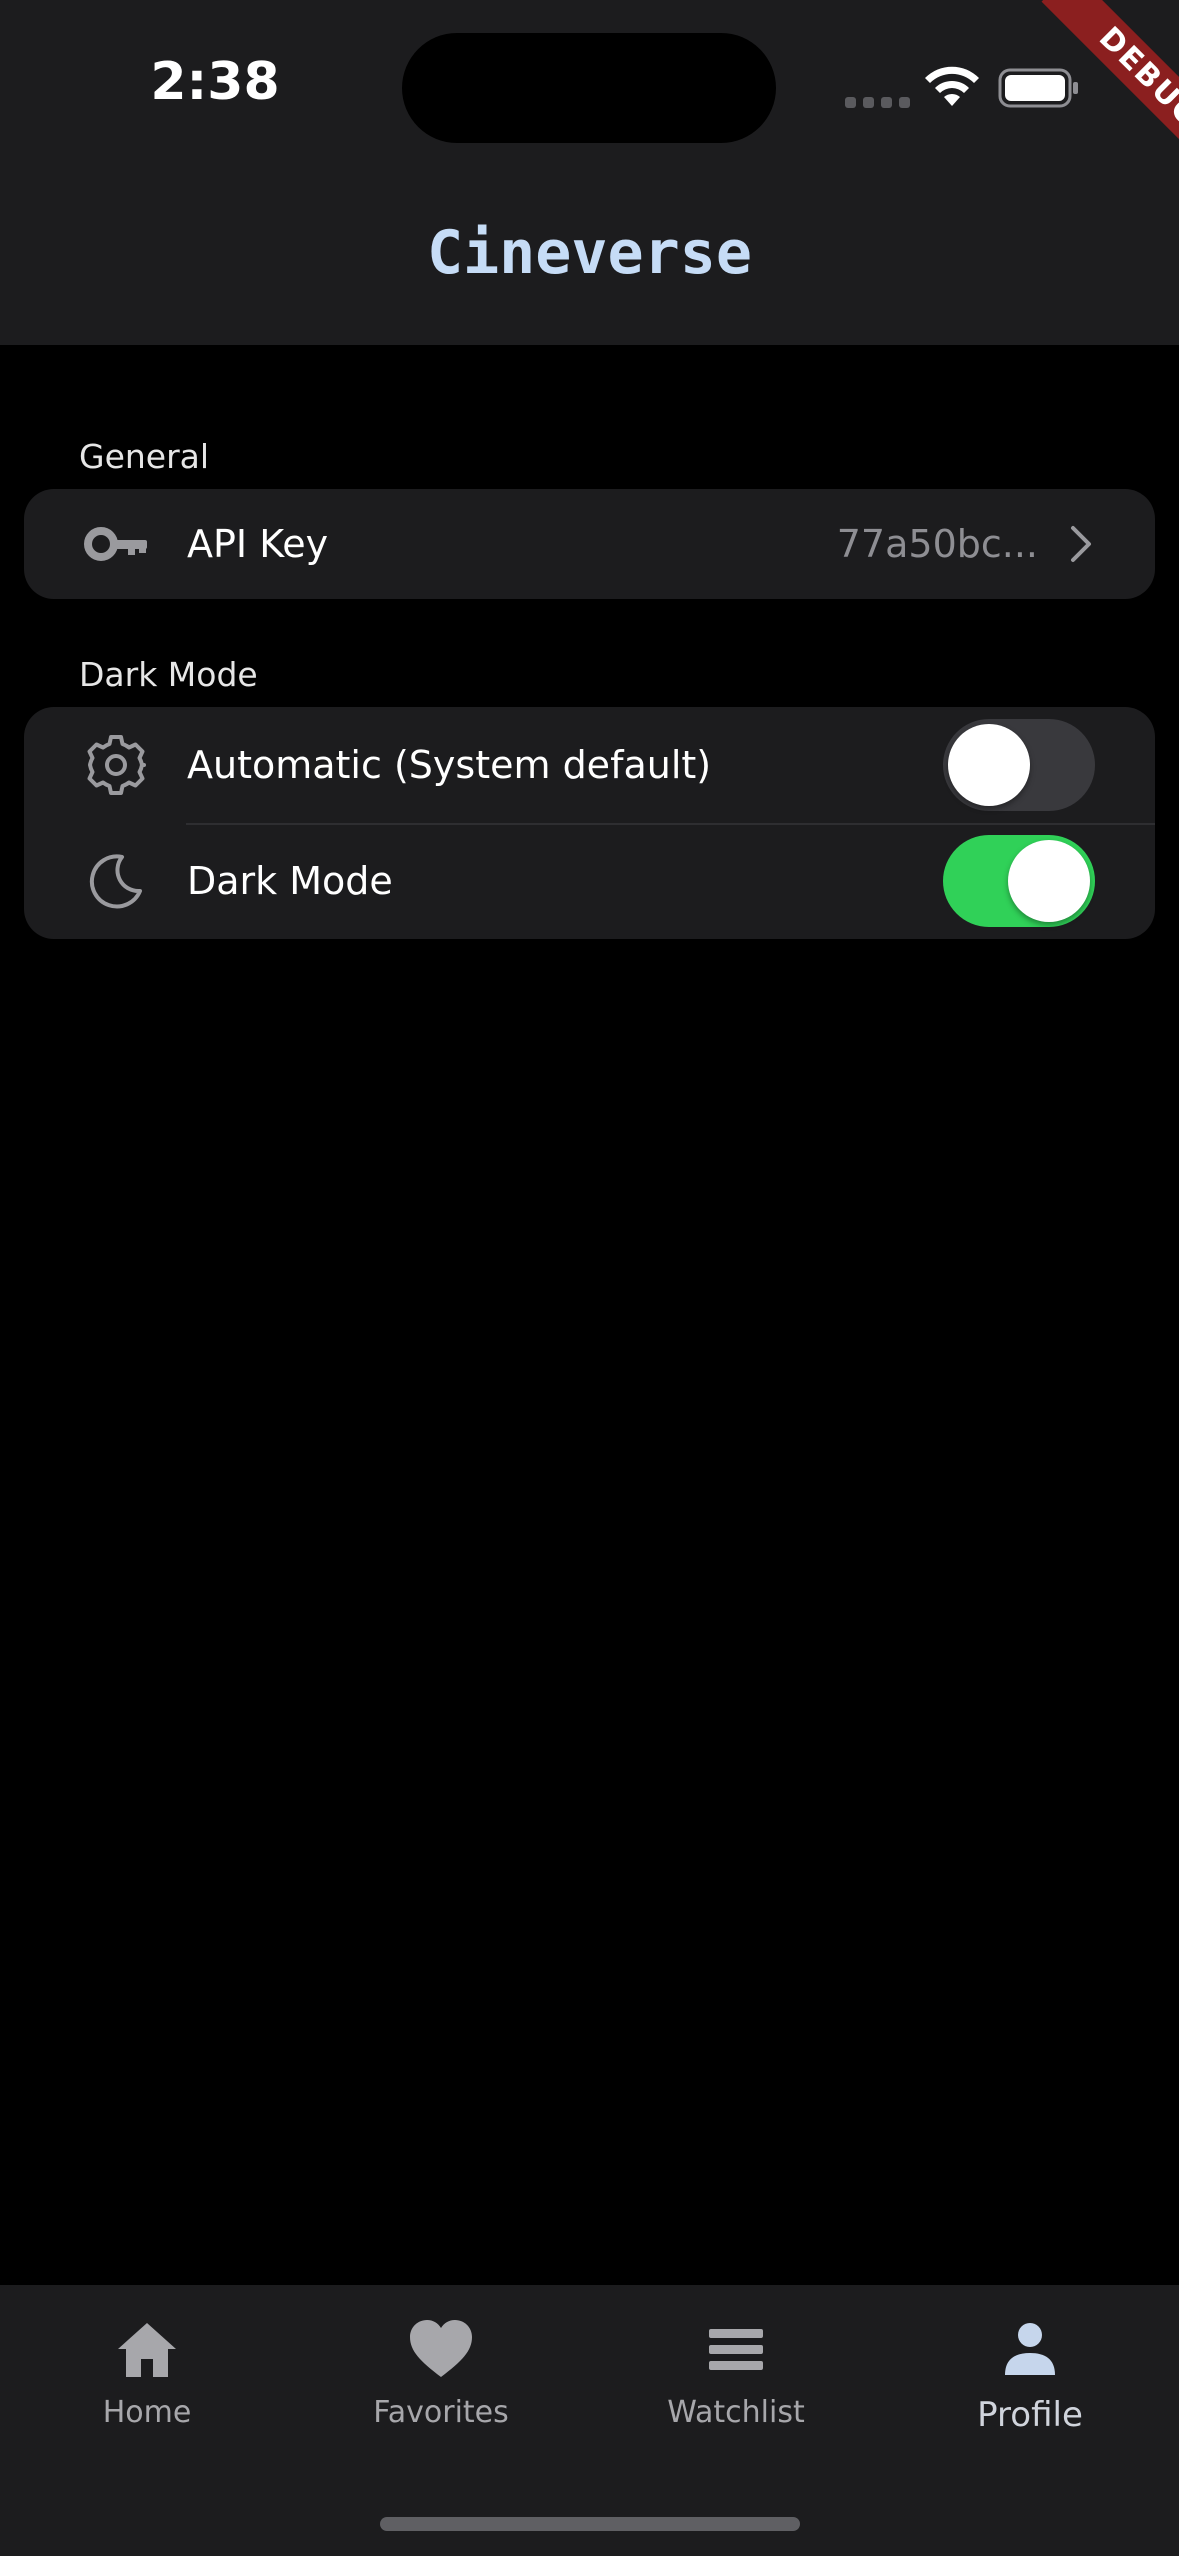 Image resolution: width=1179 pixels, height=2556 pixels. Describe the element at coordinates (590, 2524) in the screenshot. I see `home-indicator` at that location.